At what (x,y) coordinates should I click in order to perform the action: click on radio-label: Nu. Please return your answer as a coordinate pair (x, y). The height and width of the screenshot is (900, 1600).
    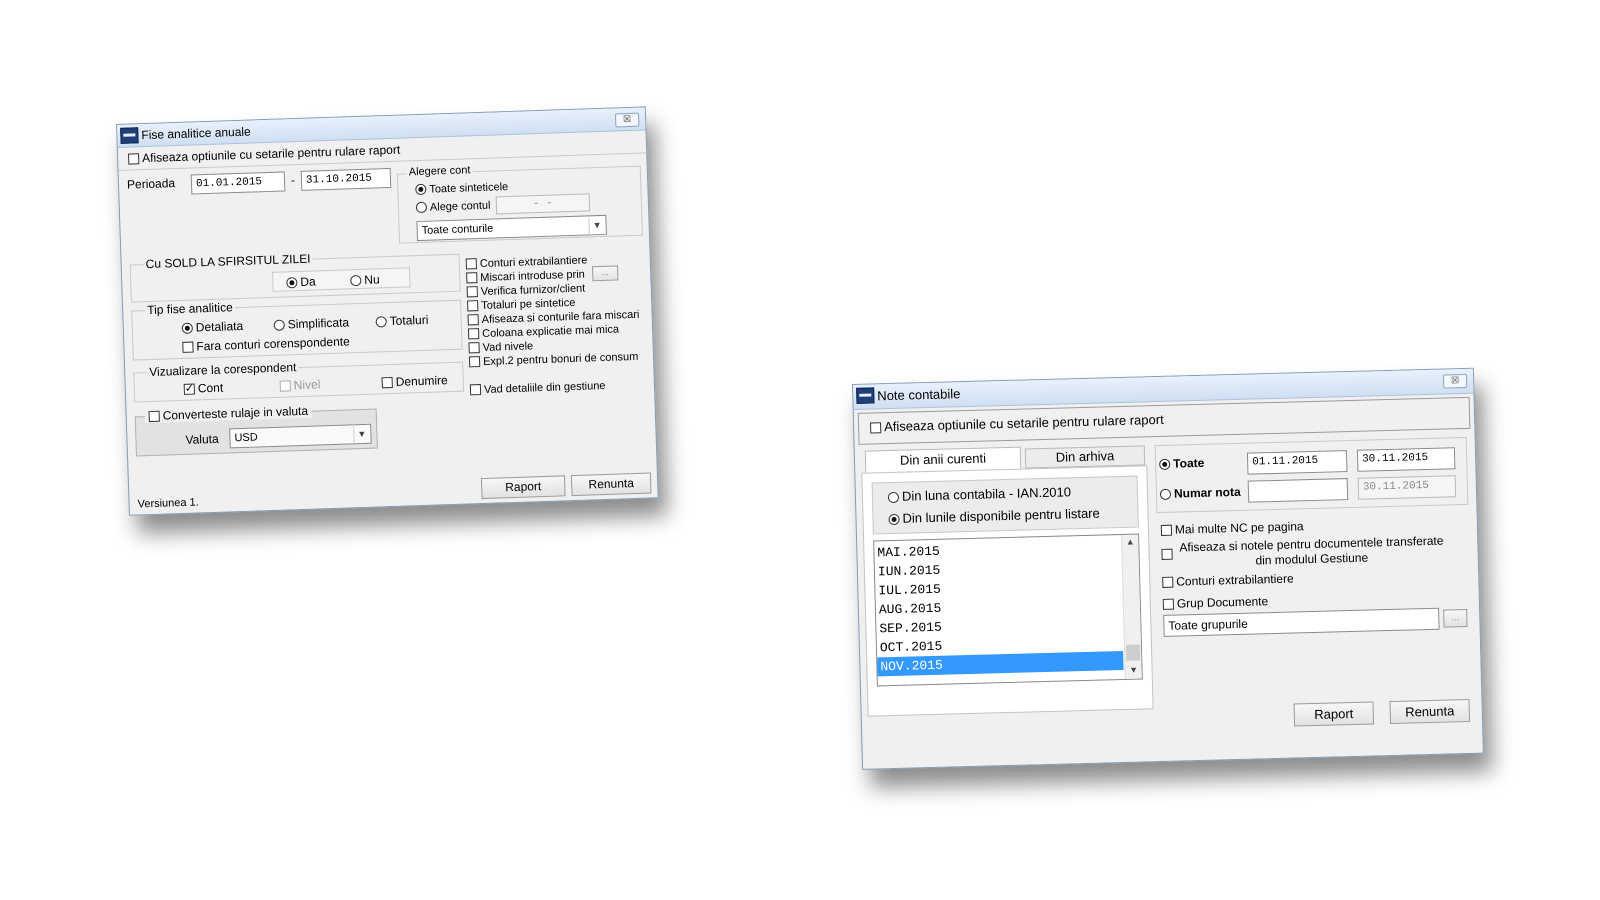
    Looking at the image, I should click on (372, 279).